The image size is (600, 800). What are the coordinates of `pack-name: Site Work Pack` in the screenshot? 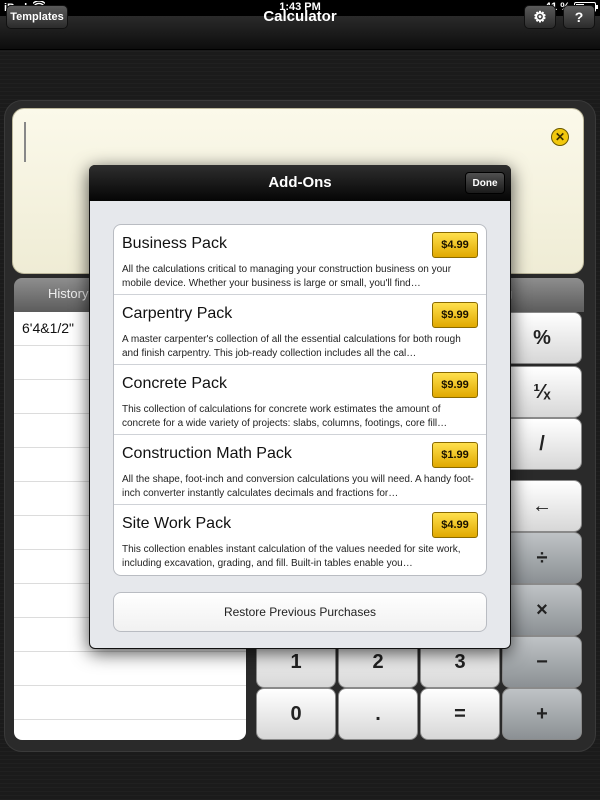 It's located at (177, 523).